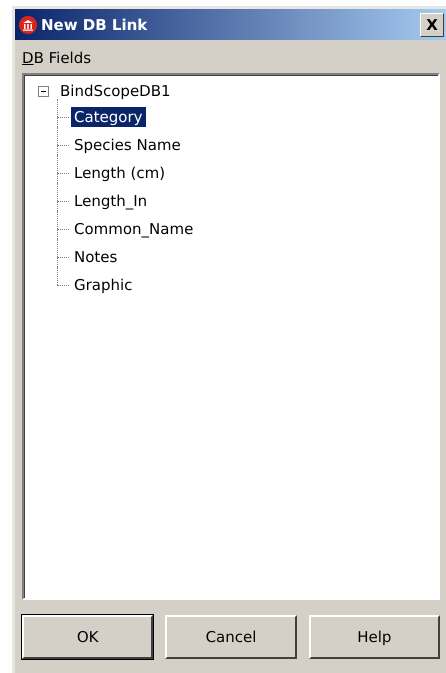 The image size is (446, 673). Describe the element at coordinates (57, 58) in the screenshot. I see `fields-label: DB Fields` at that location.